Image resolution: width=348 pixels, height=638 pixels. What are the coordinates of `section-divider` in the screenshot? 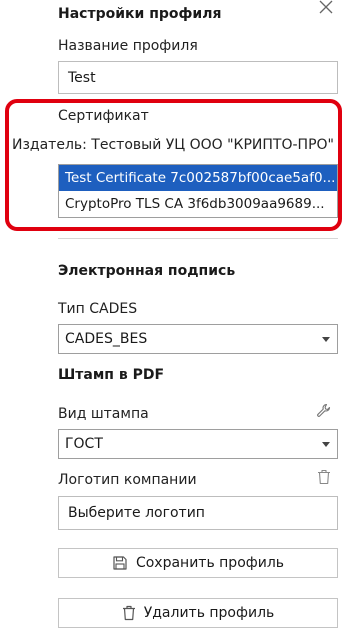 It's located at (198, 238).